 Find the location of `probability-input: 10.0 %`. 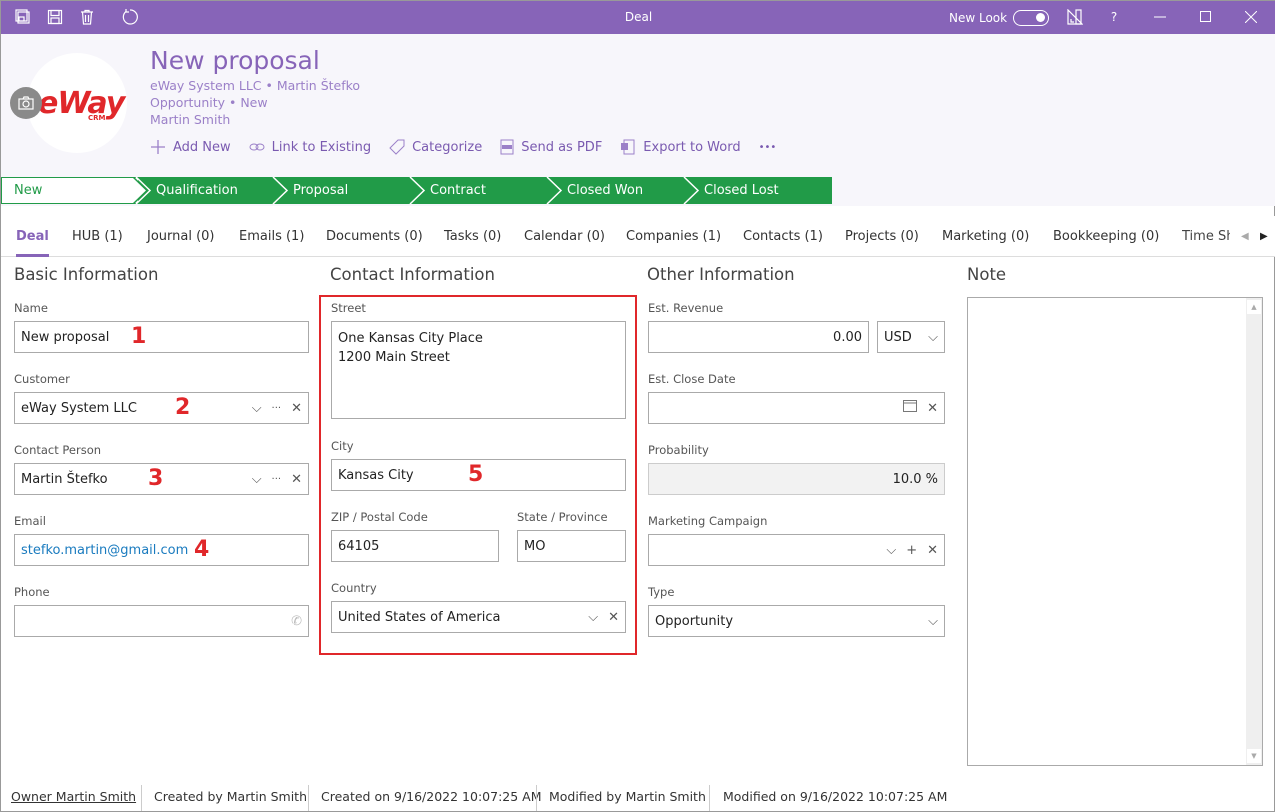

probability-input: 10.0 % is located at coordinates (796, 479).